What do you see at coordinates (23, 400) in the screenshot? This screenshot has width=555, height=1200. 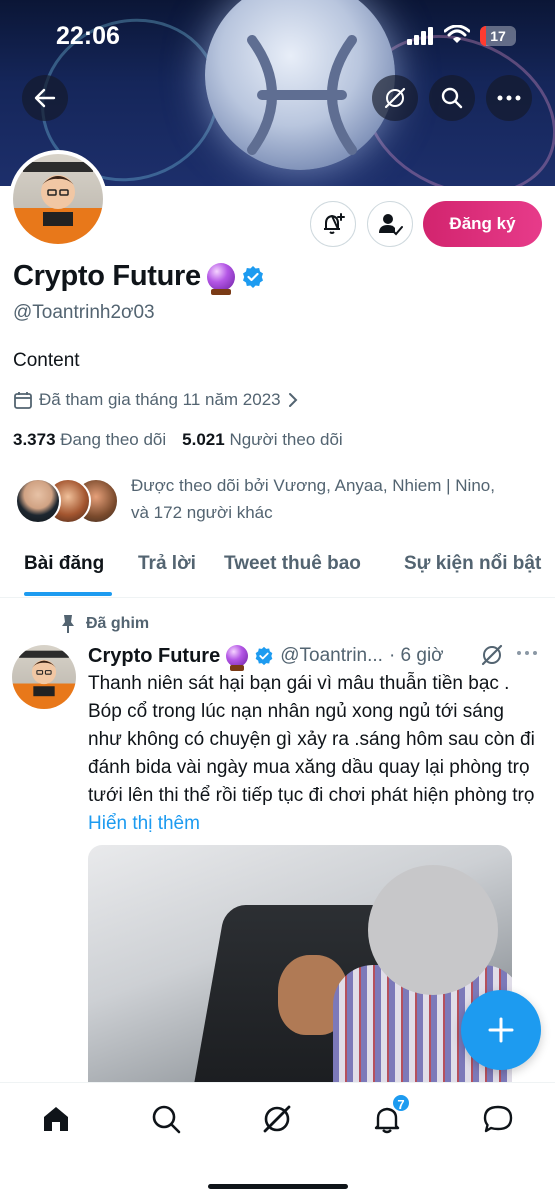 I see `calendar-icon` at bounding box center [23, 400].